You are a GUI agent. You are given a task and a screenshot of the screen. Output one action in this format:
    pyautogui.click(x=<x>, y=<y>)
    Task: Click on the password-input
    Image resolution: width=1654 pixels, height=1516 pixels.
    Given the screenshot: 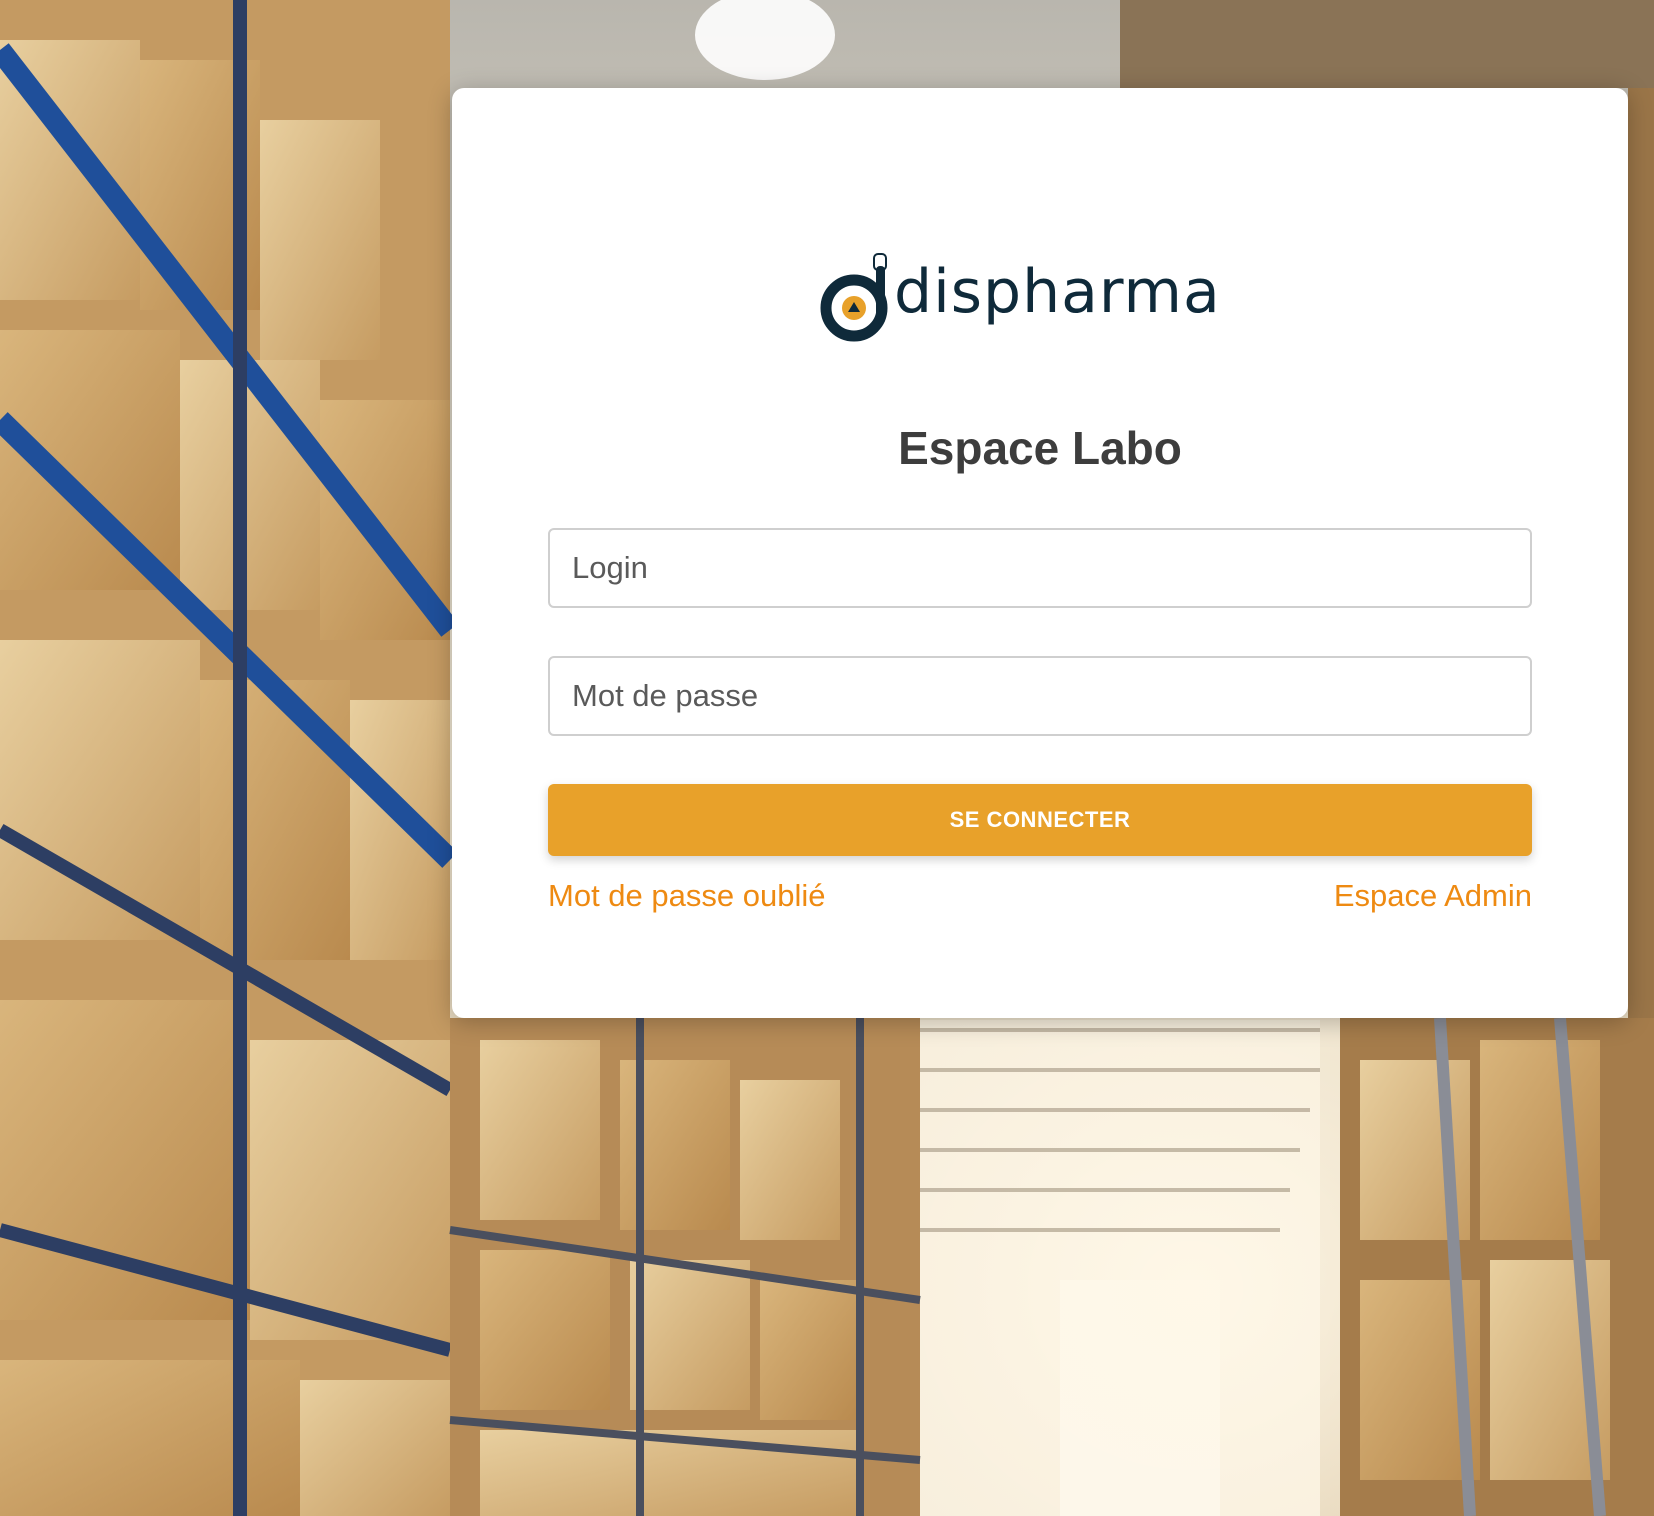 What is the action you would take?
    pyautogui.click(x=1040, y=696)
    